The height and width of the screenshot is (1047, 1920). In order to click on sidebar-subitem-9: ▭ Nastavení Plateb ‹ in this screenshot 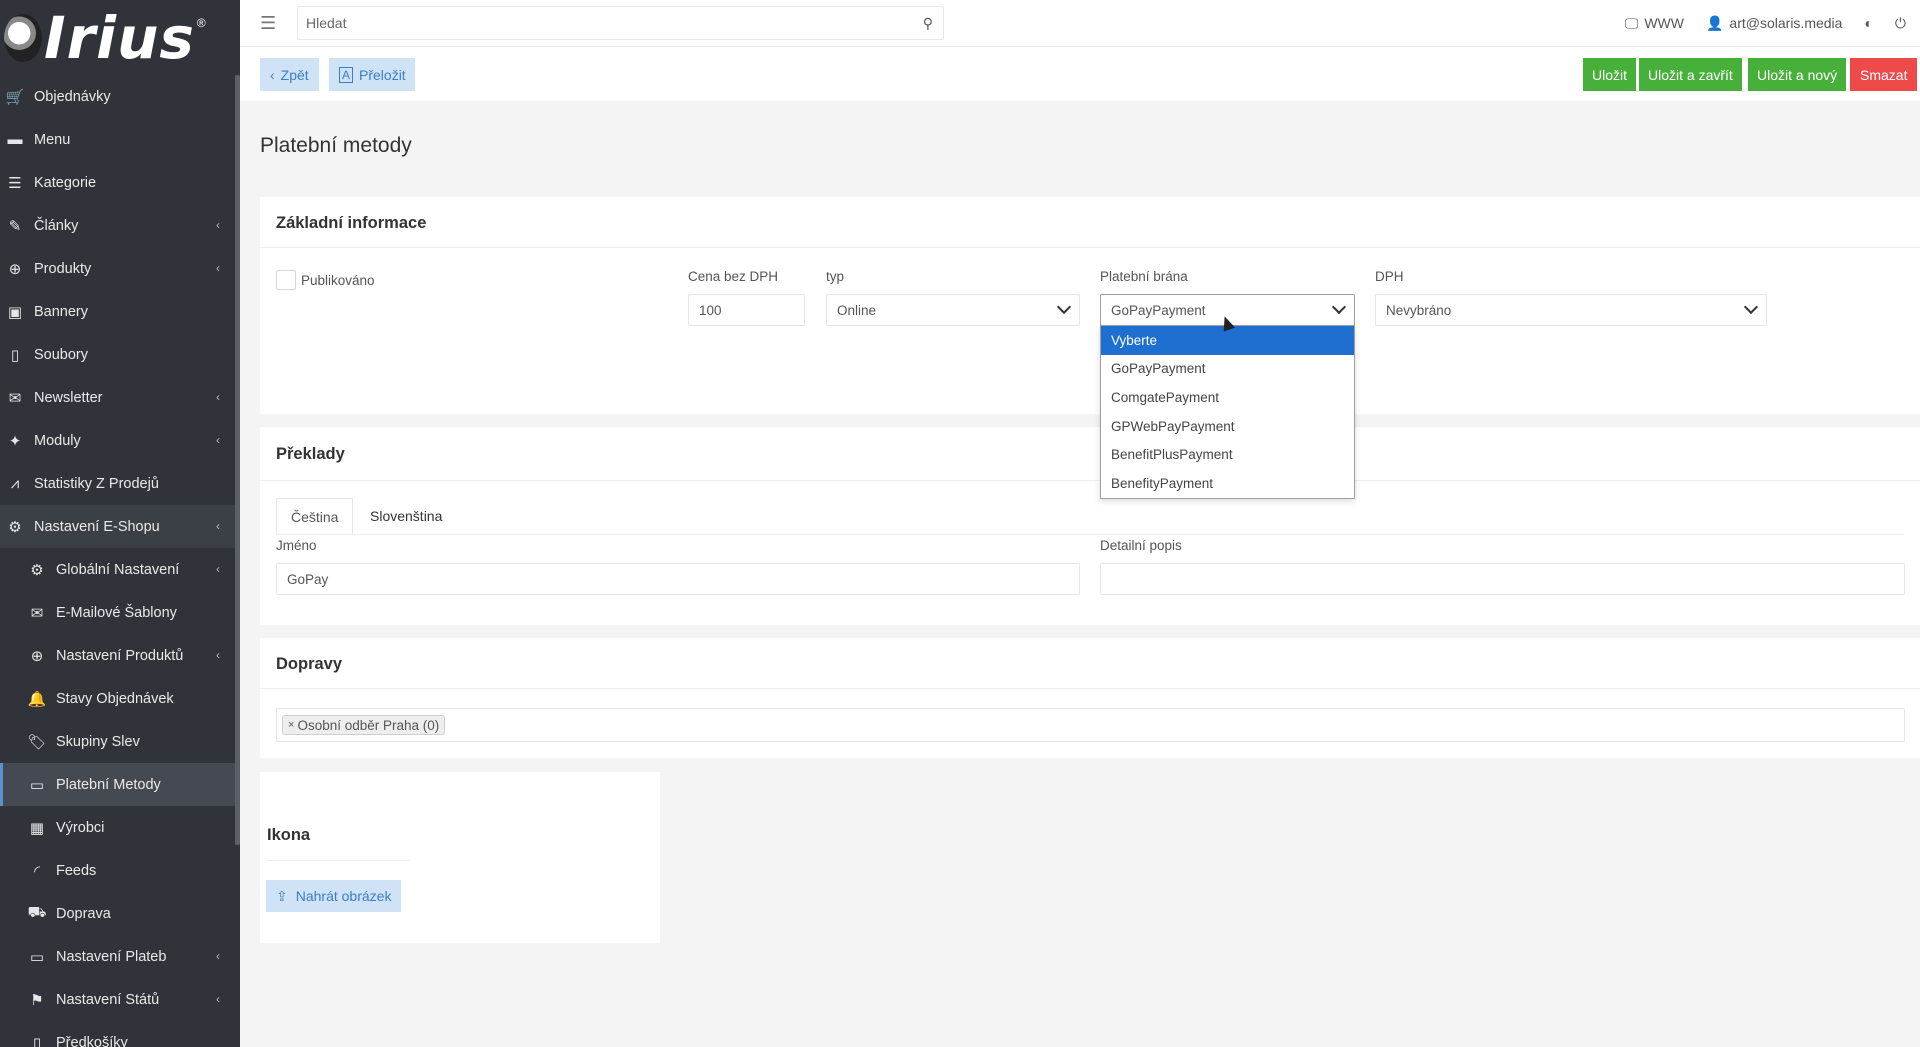, I will do `click(120, 956)`.